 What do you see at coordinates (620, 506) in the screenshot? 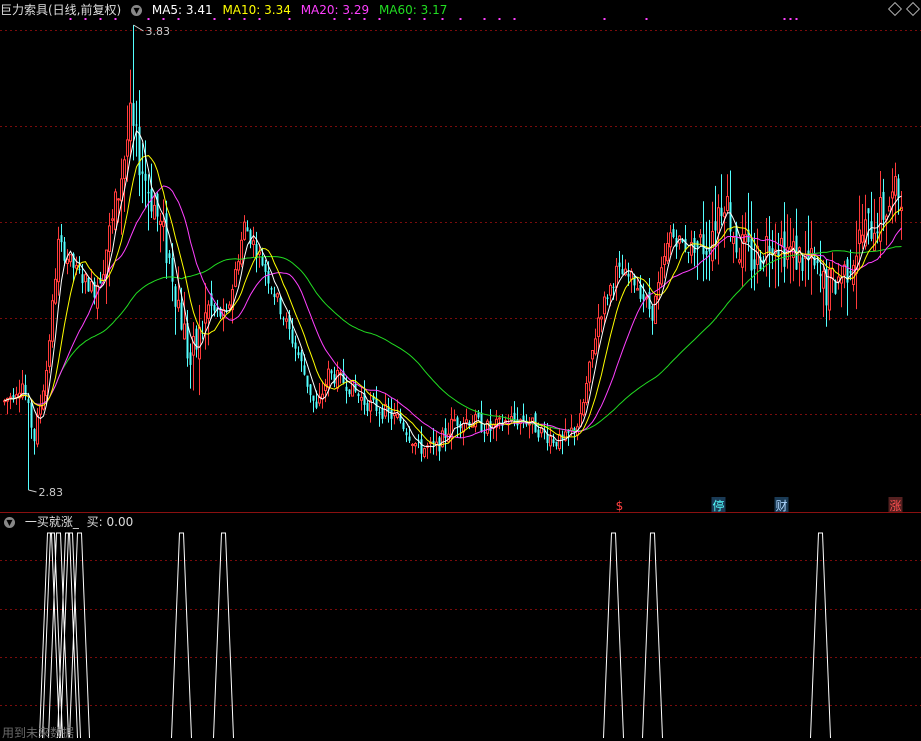
I see `event-marker-m1: $` at bounding box center [620, 506].